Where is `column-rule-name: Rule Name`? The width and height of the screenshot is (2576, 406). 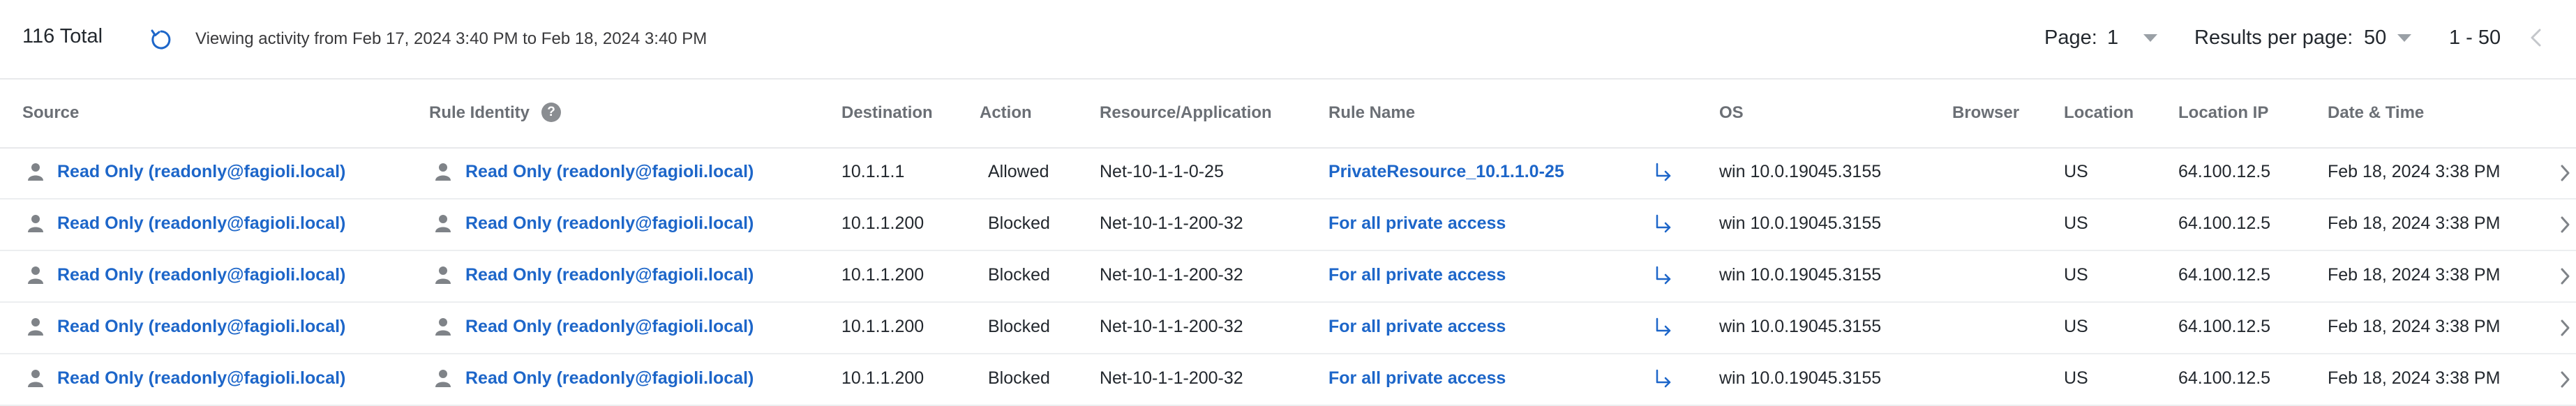
column-rule-name: Rule Name is located at coordinates (1371, 113).